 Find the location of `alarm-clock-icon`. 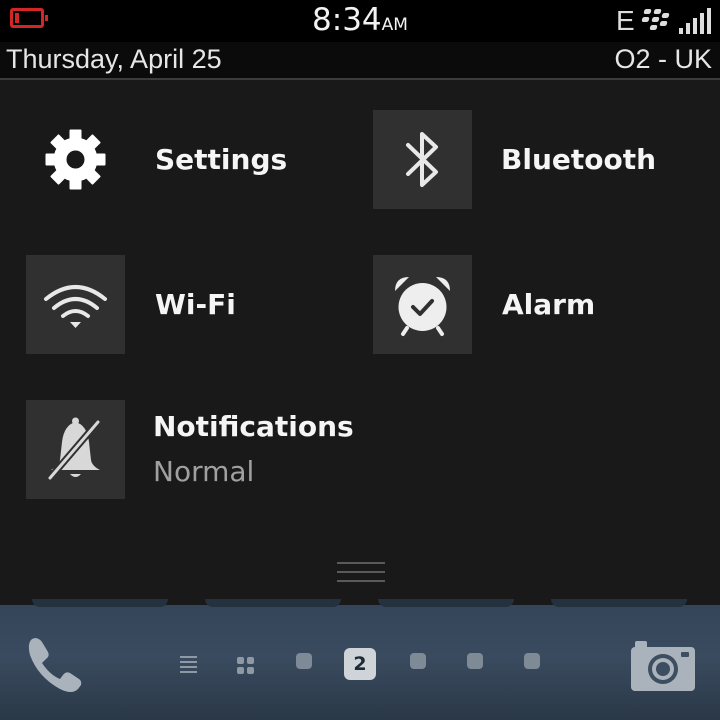

alarm-clock-icon is located at coordinates (422, 306).